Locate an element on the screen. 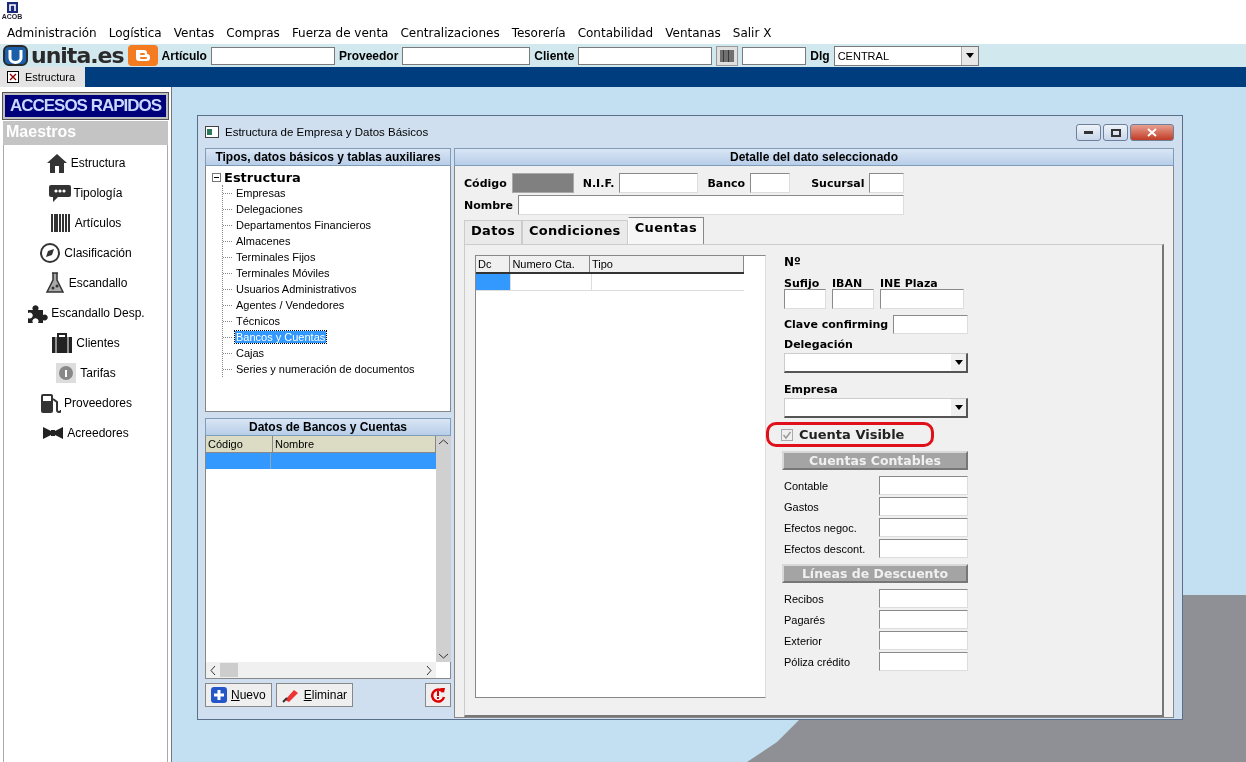 The height and width of the screenshot is (762, 1246). tree-item: Terminales Fijos is located at coordinates (276, 257).